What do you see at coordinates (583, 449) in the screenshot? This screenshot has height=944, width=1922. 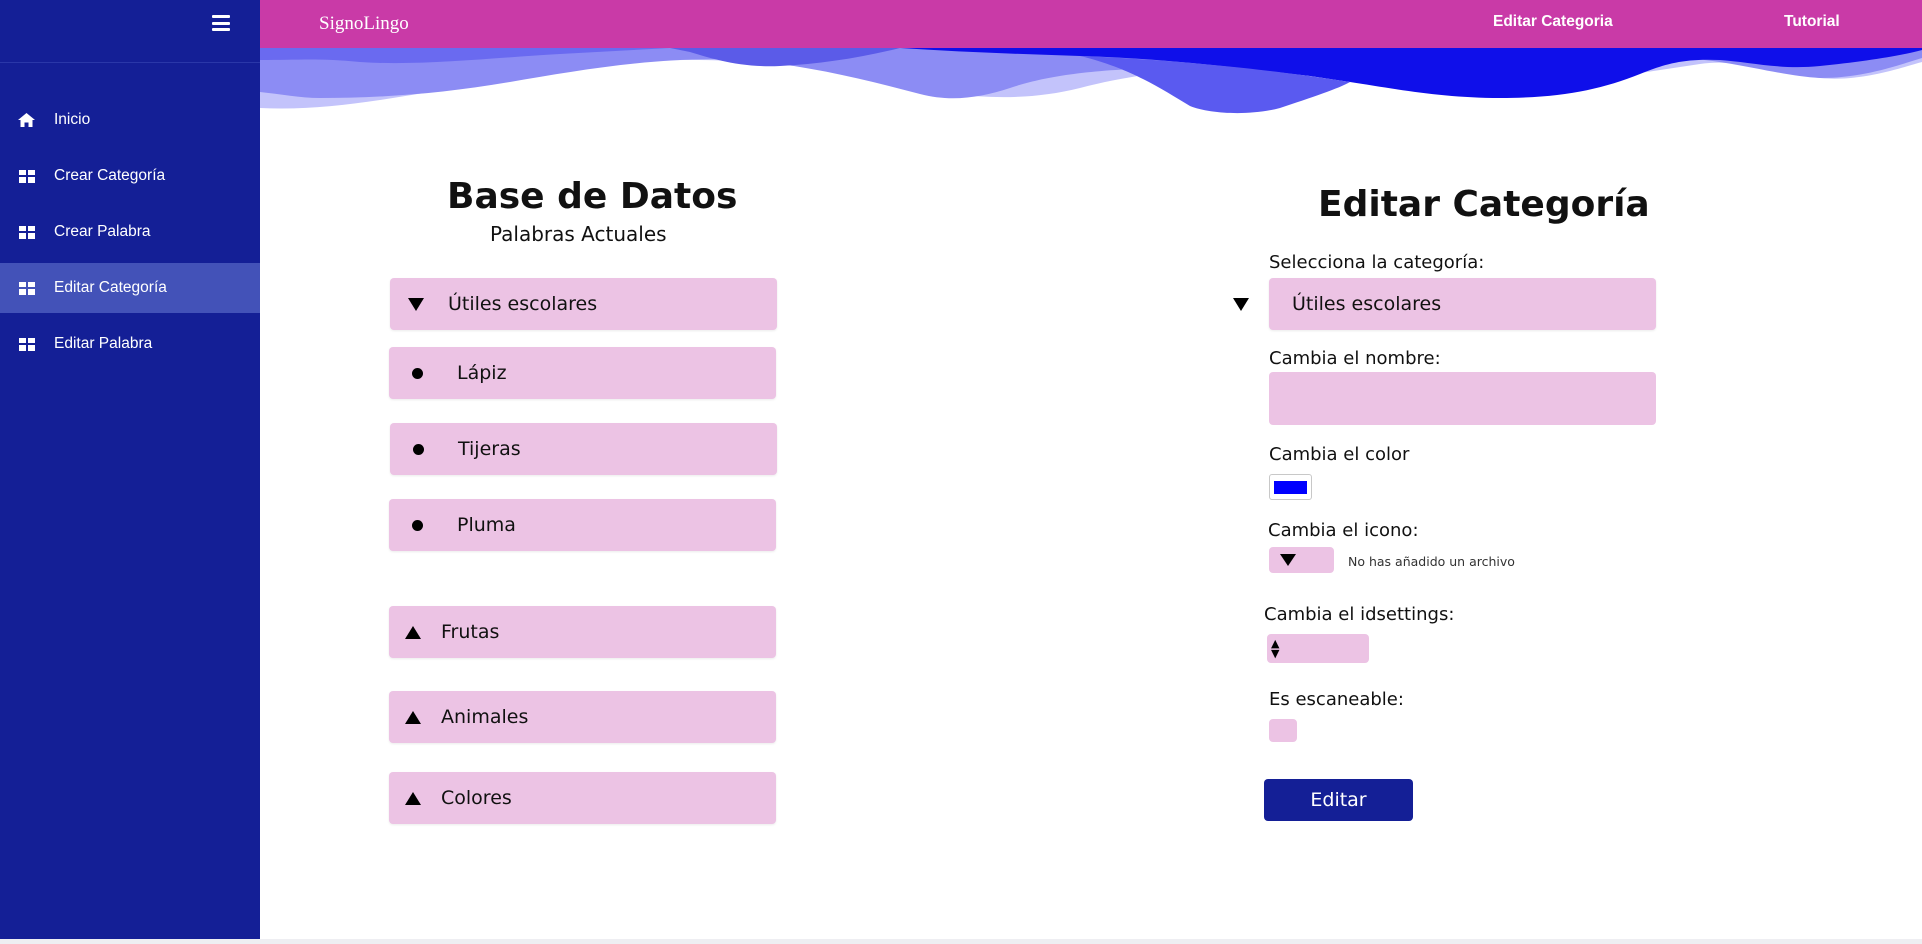 I see `word-item: Tijeras` at bounding box center [583, 449].